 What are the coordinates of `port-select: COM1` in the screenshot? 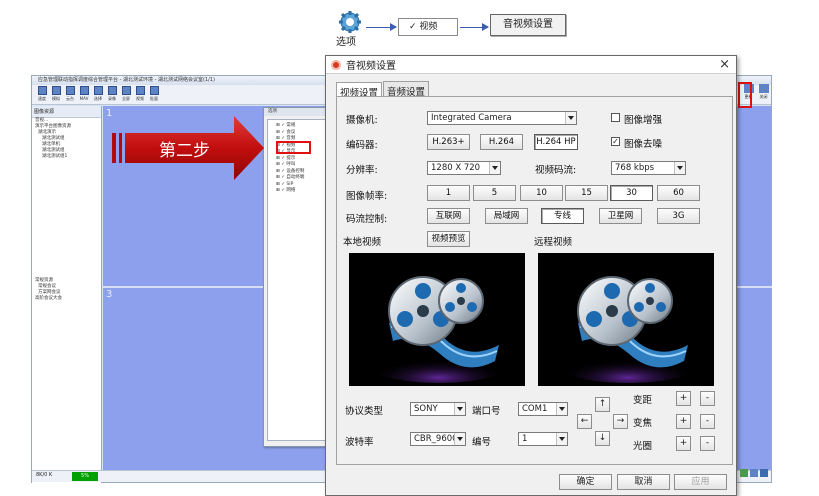 It's located at (543, 409).